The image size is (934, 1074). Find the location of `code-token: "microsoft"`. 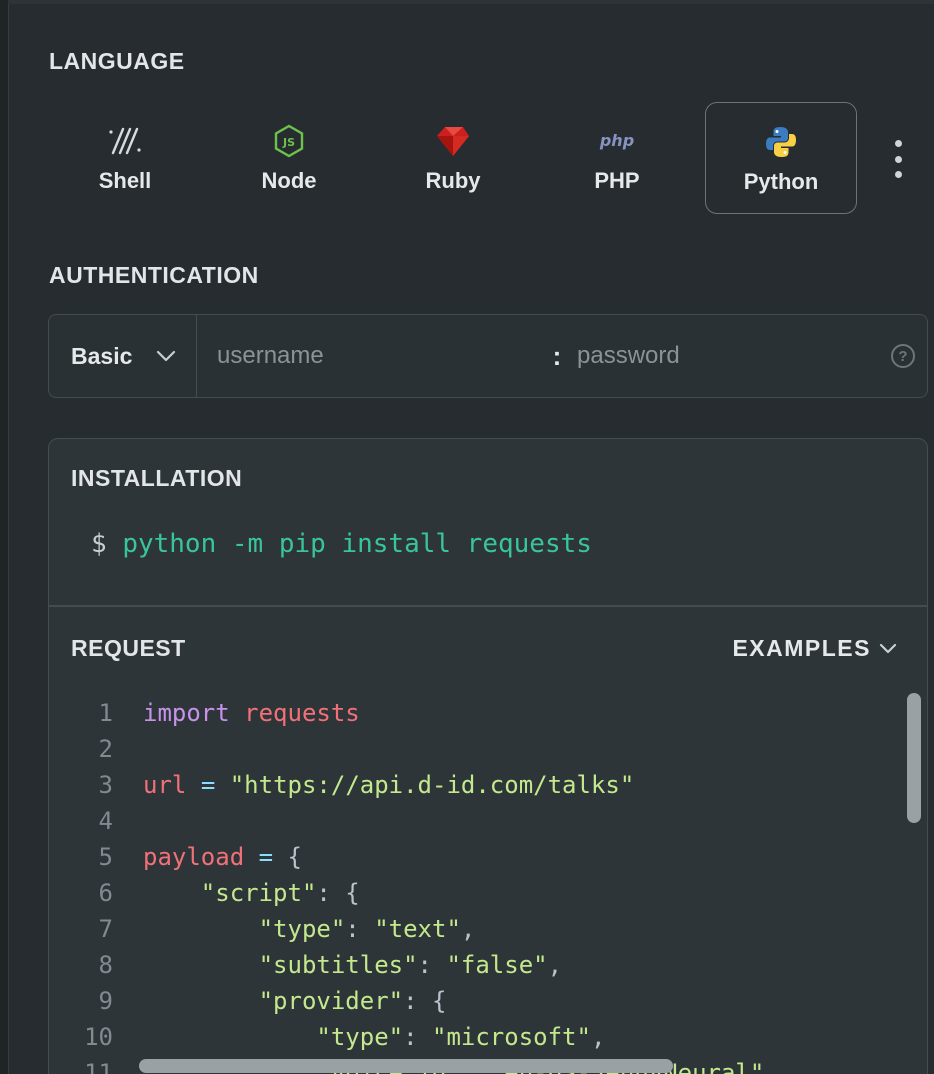

code-token: "microsoft" is located at coordinates (511, 1037).